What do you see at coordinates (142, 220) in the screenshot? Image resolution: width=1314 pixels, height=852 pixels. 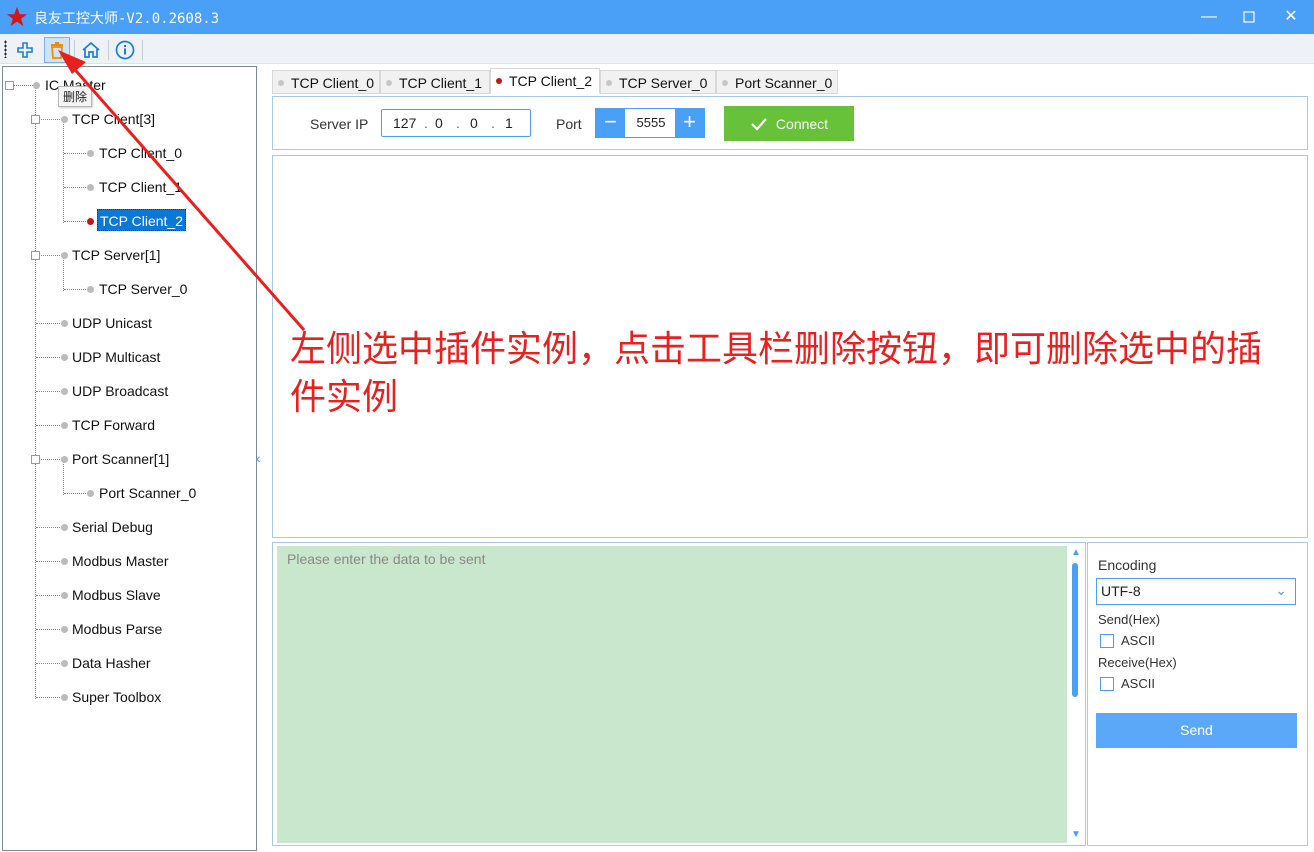 I see `tree-item-tcp-client-2: TCP Client_2` at bounding box center [142, 220].